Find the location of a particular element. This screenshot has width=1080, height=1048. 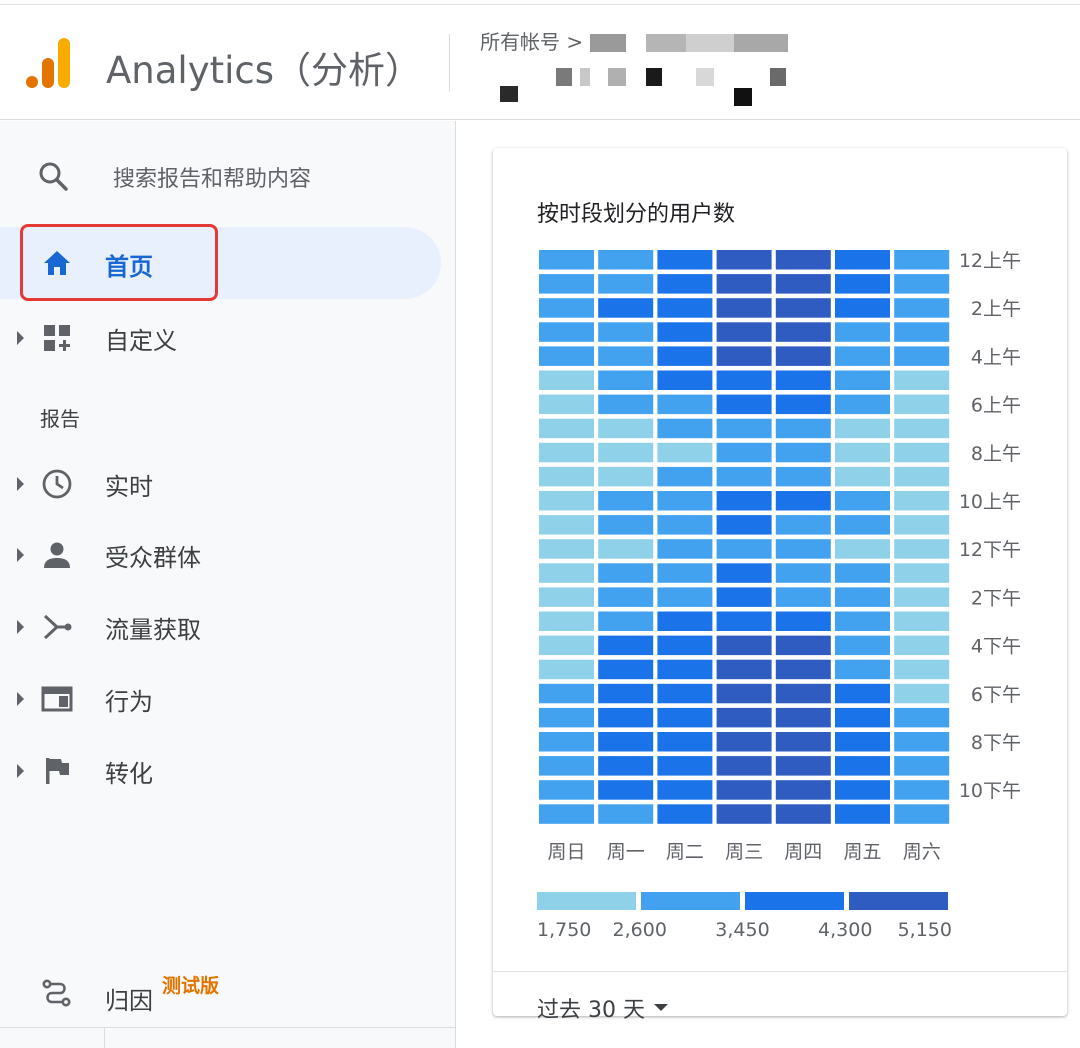

heatmap-cell-周一-8上午 is located at coordinates (626, 452).